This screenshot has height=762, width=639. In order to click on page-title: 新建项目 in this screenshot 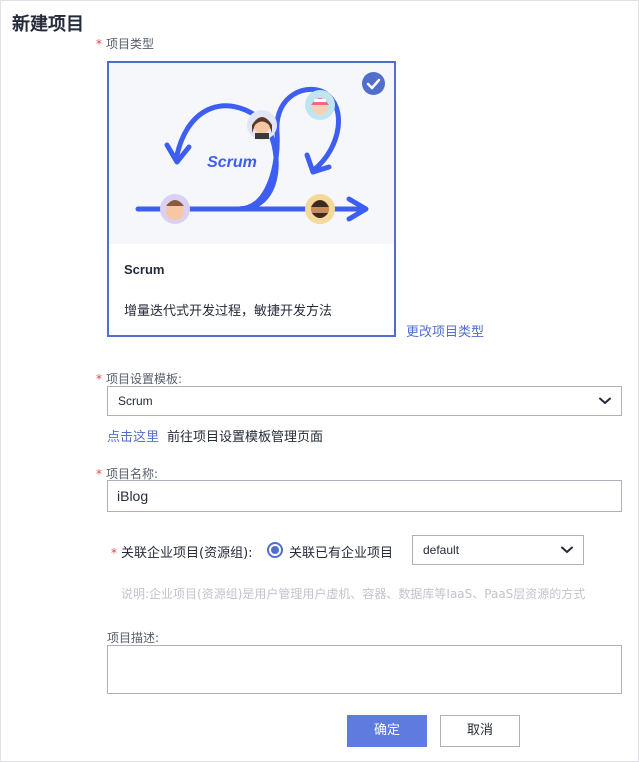, I will do `click(48, 24)`.